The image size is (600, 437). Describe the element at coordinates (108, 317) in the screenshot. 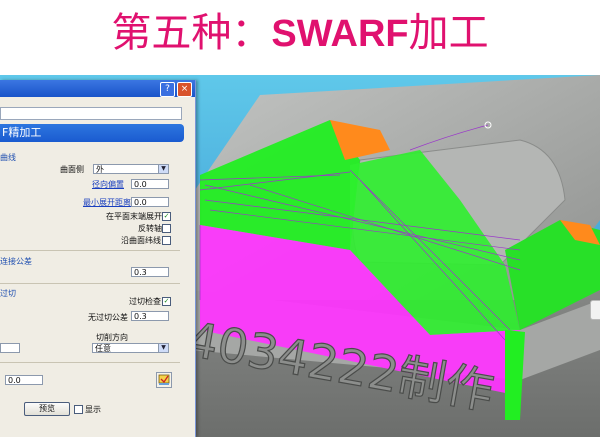

I see `no-overcut-tol-label: 无过切公差` at that location.